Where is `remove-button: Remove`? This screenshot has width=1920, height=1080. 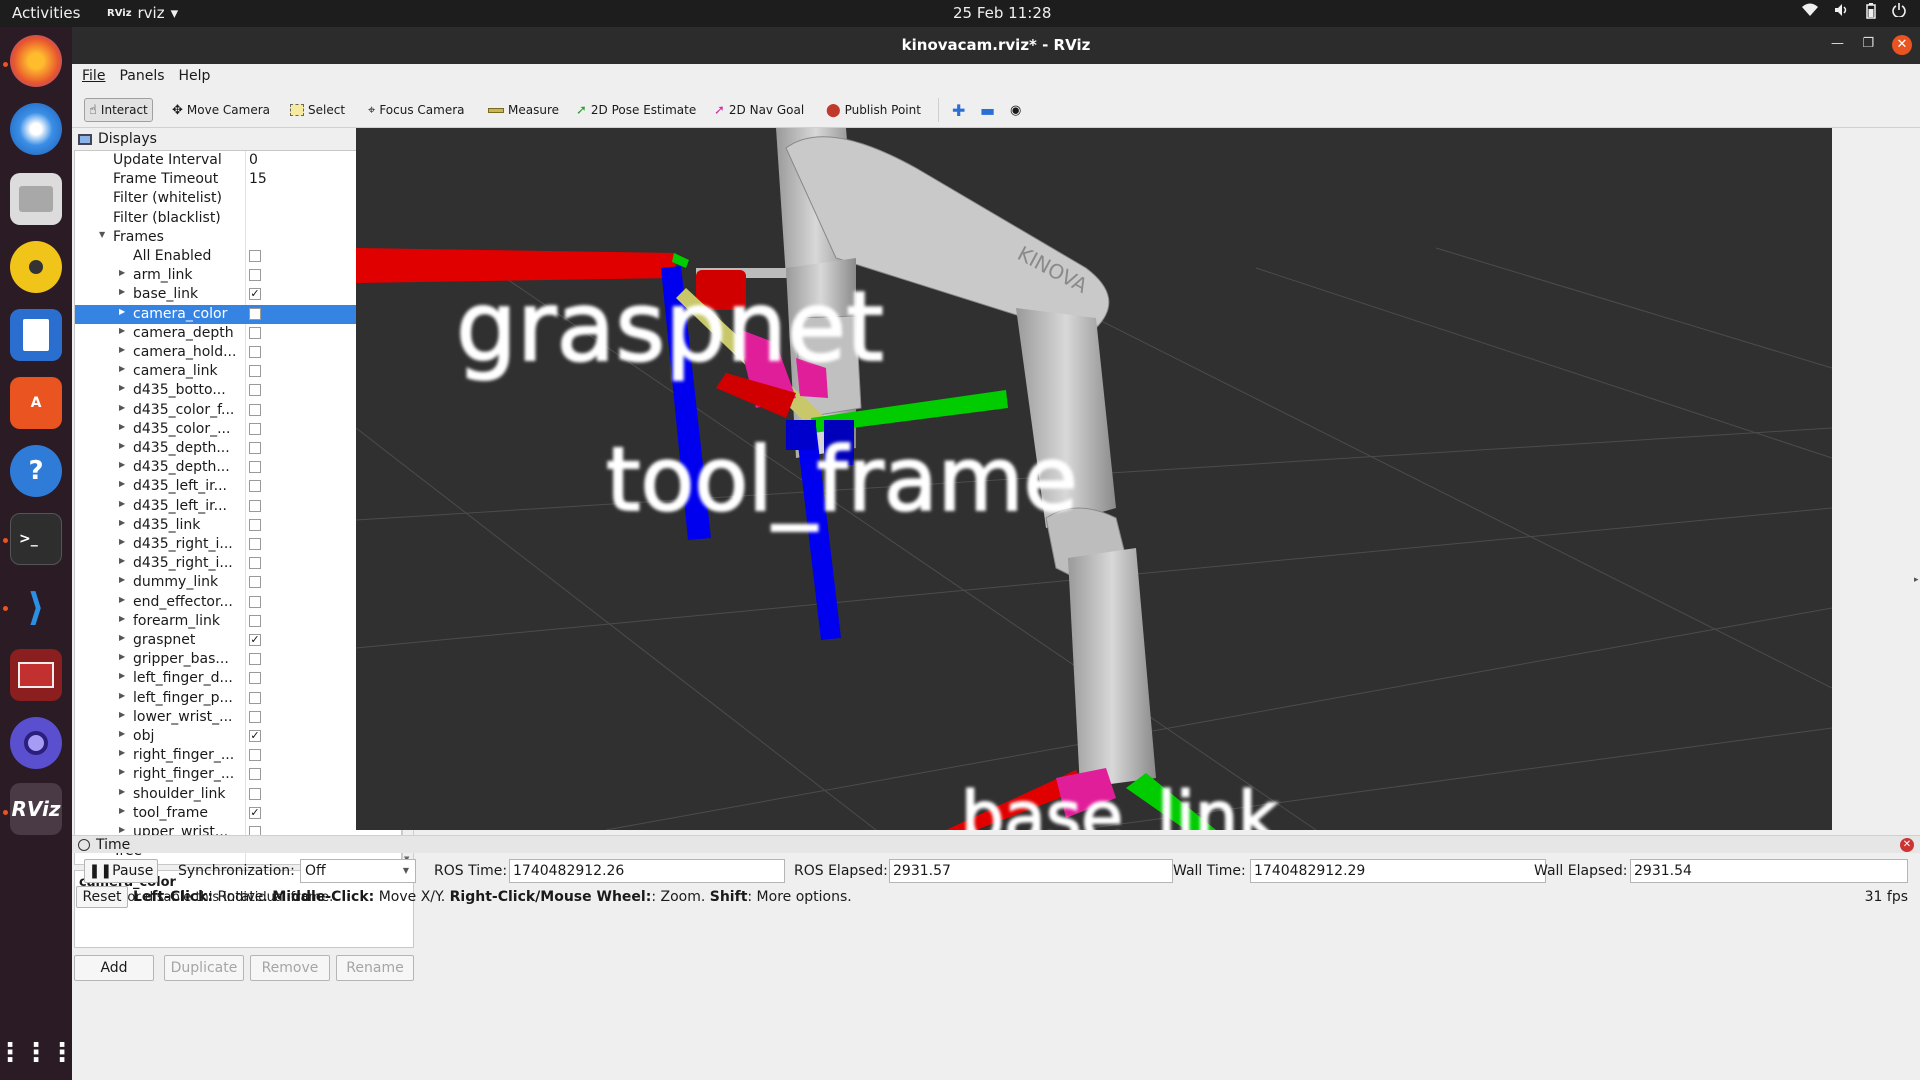 remove-button: Remove is located at coordinates (290, 968).